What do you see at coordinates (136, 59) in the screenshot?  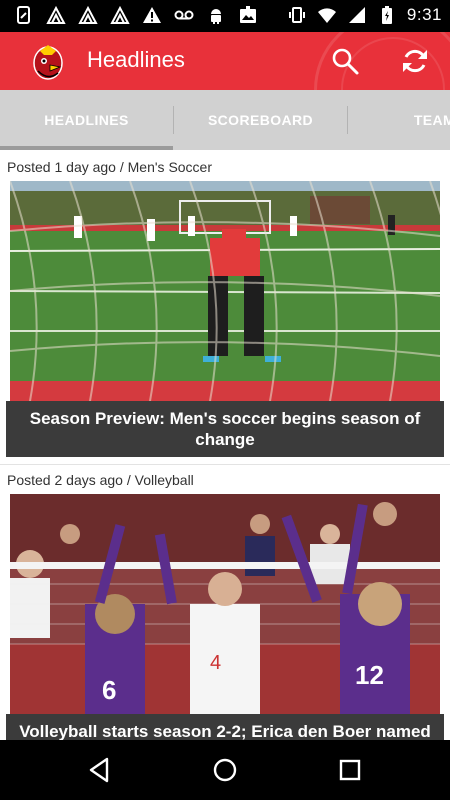 I see `page-title: Headlines` at bounding box center [136, 59].